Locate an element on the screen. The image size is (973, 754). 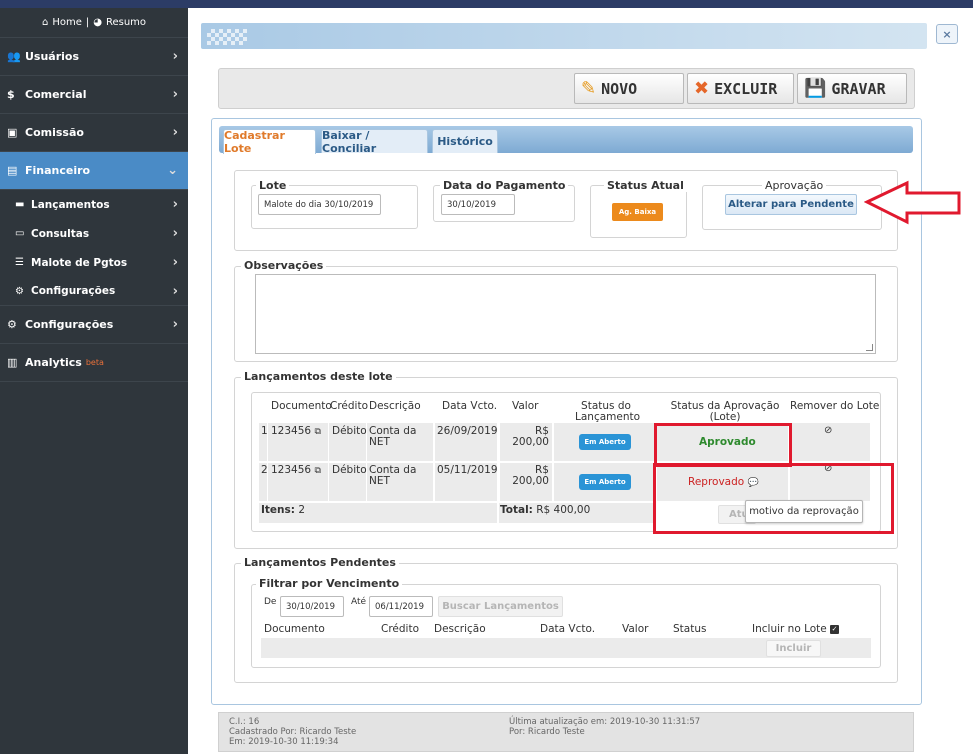
buscar-lancamentos-button: Buscar Lançamentos is located at coordinates (500, 606).